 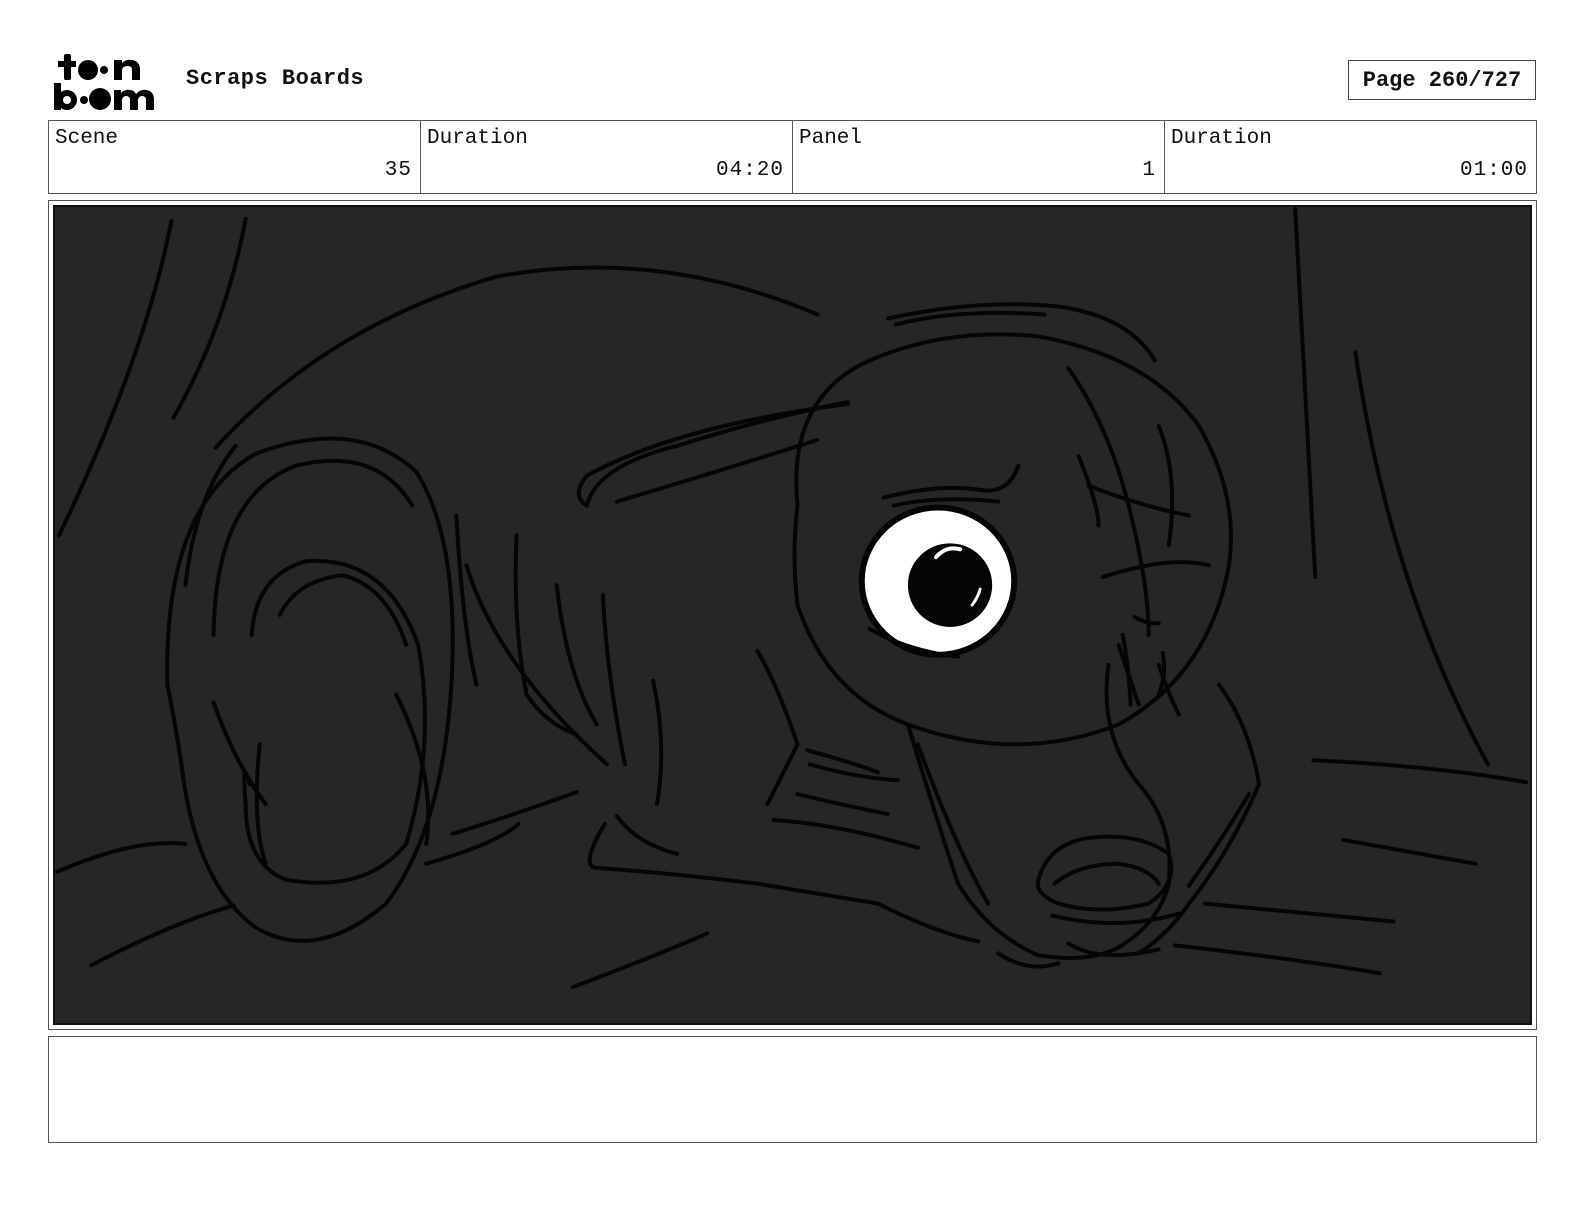 I want to click on scene-cell: Scene 35, so click(x=235, y=157).